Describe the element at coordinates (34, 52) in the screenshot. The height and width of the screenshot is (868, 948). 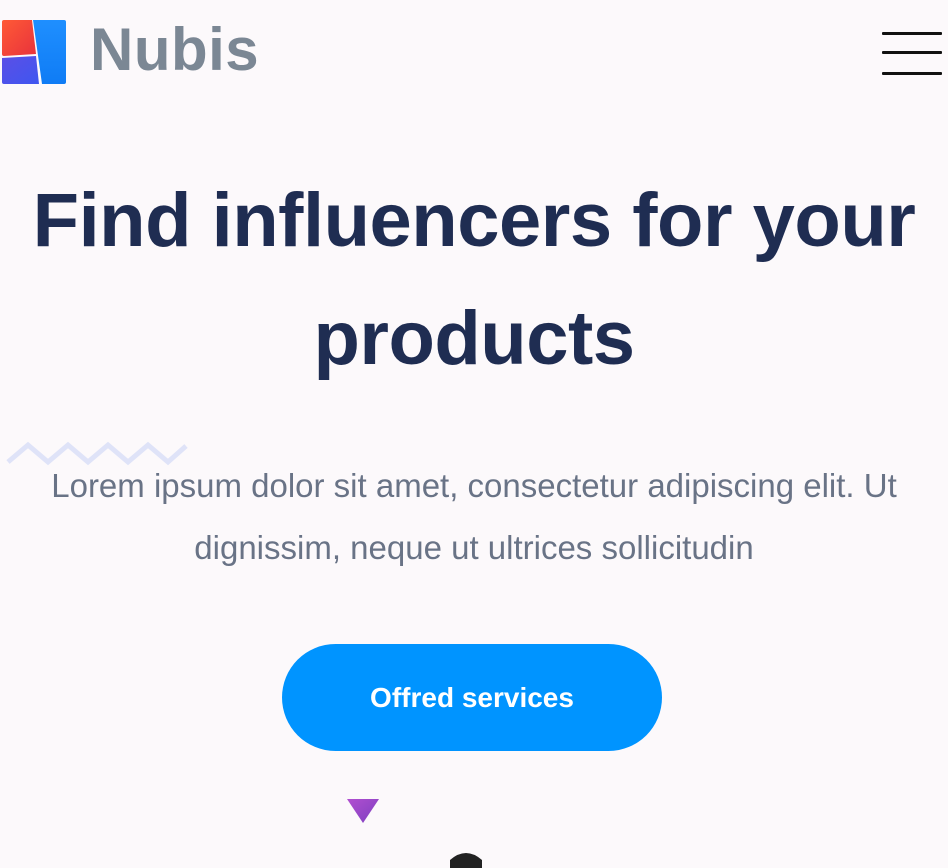
I see `nubis-logo-icon` at that location.